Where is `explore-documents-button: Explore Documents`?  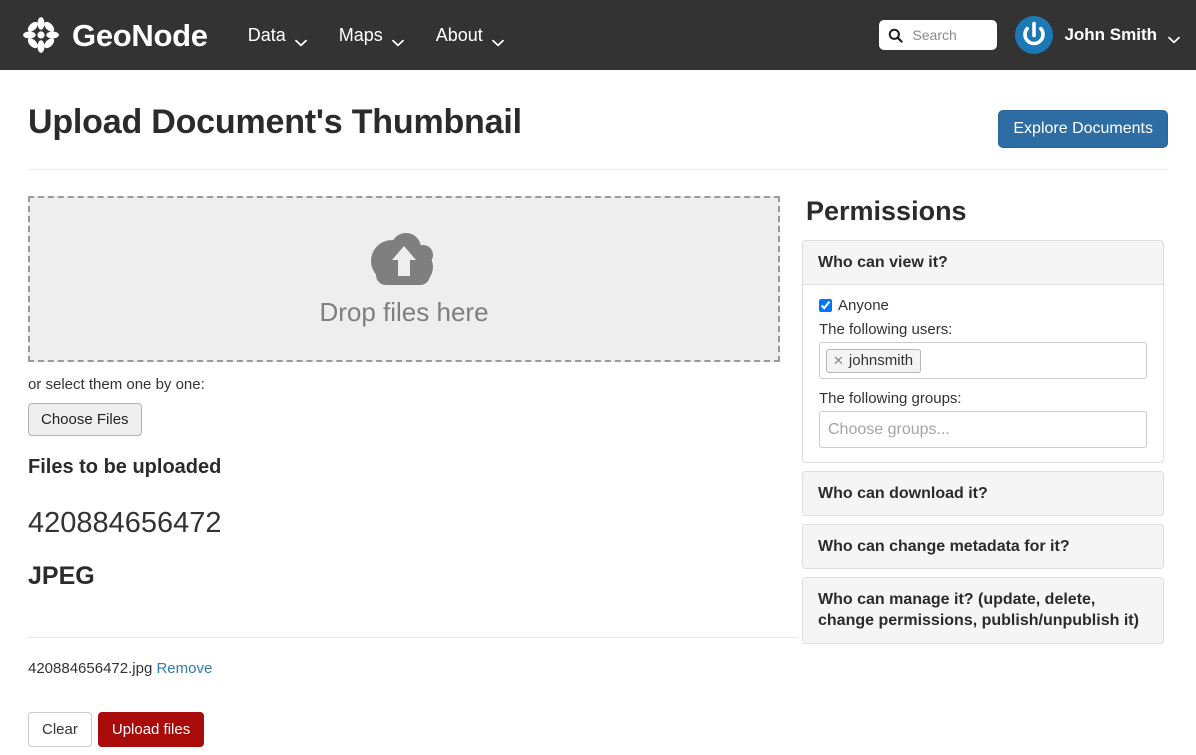 explore-documents-button: Explore Documents is located at coordinates (1083, 129).